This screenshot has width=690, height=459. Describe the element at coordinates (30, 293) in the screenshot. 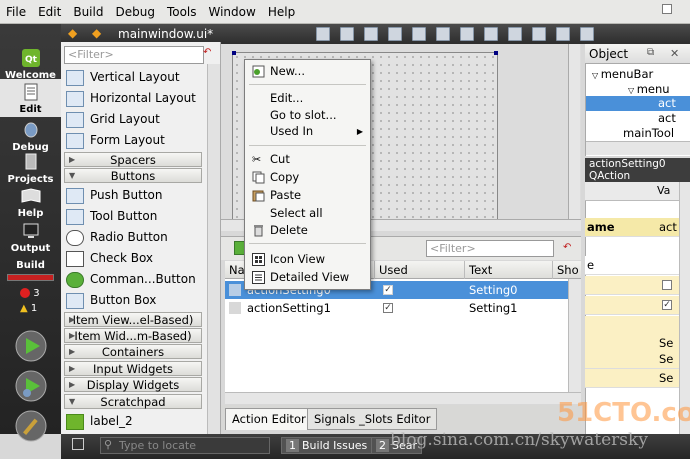

I see `build-errors: 3` at that location.